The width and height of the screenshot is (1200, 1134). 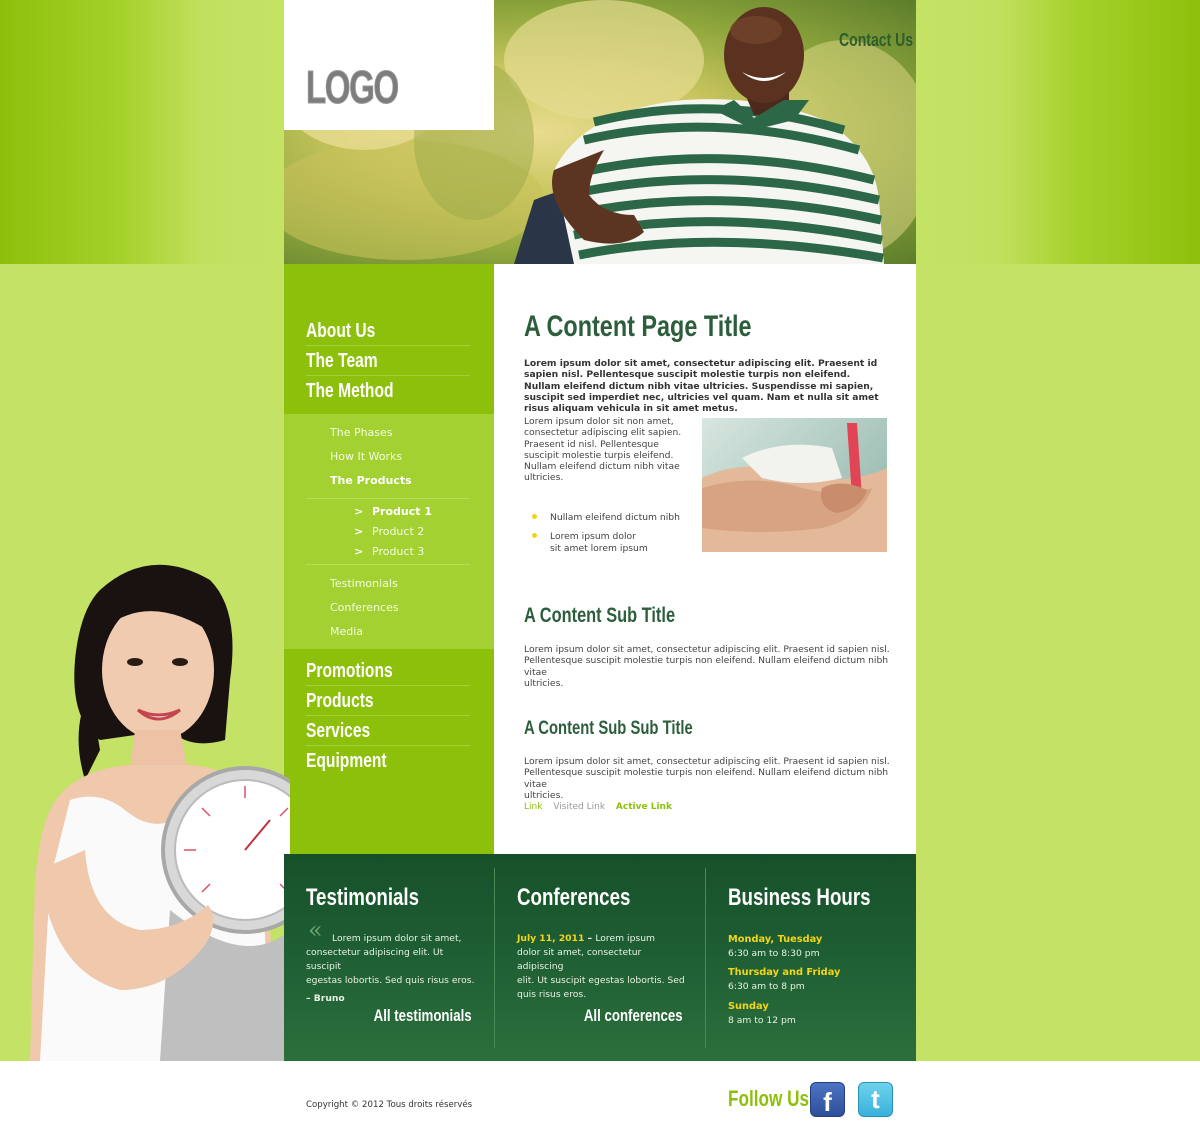 I want to click on product-1-arrow: >, so click(x=359, y=511).